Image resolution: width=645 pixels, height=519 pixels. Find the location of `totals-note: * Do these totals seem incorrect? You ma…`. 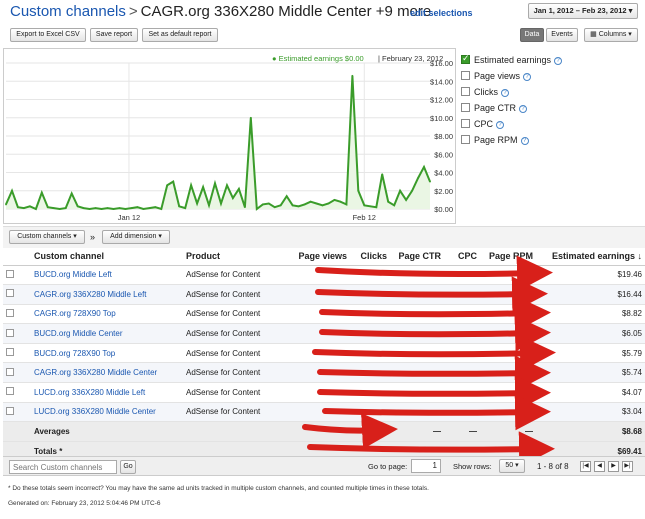

totals-note: * Do these totals seem incorrect? You ma… is located at coordinates (218, 488).